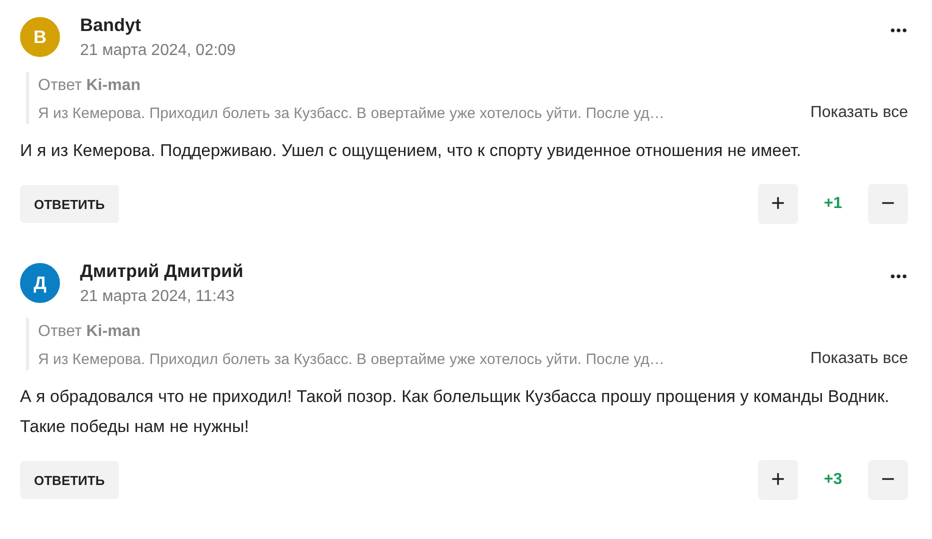 The height and width of the screenshot is (539, 932). What do you see at coordinates (111, 25) in the screenshot?
I see `author-name: Bandyt` at bounding box center [111, 25].